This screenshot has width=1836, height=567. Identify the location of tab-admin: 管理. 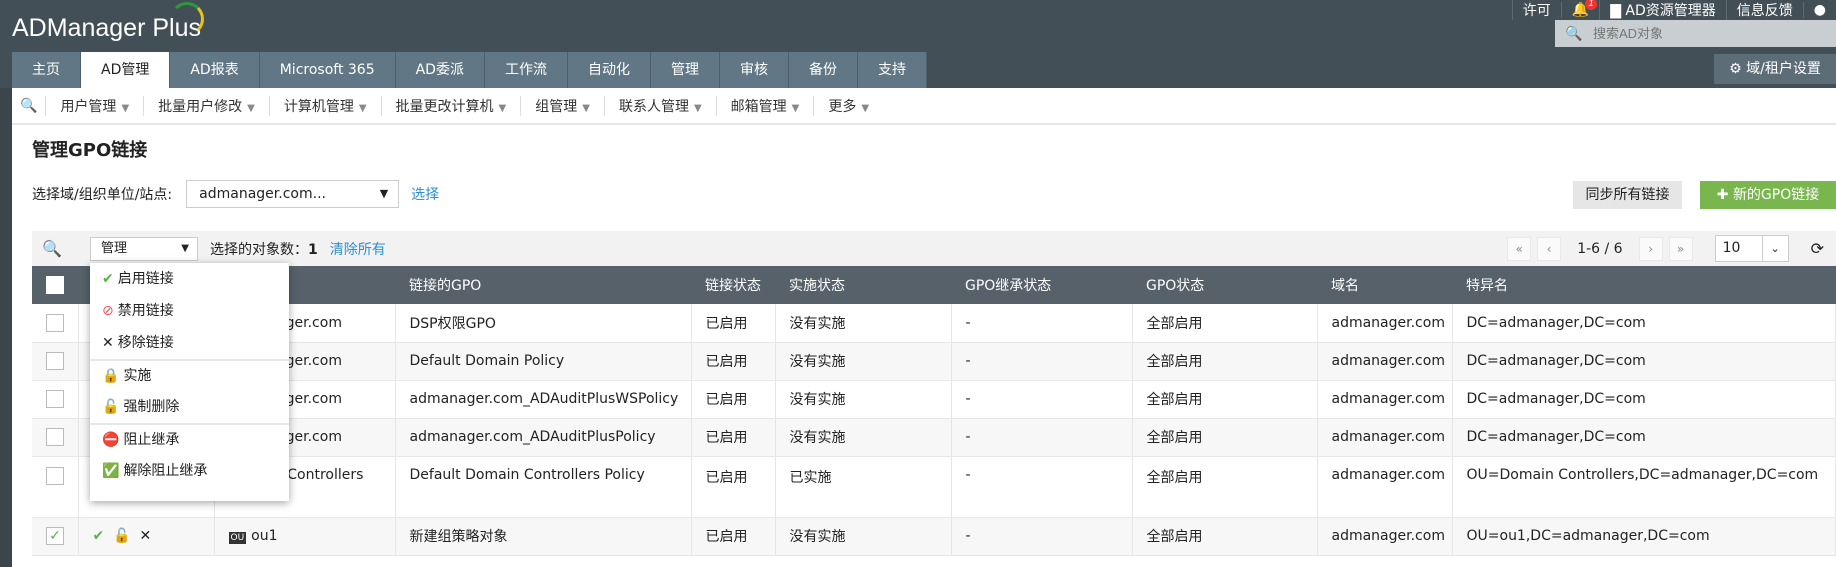
(685, 70).